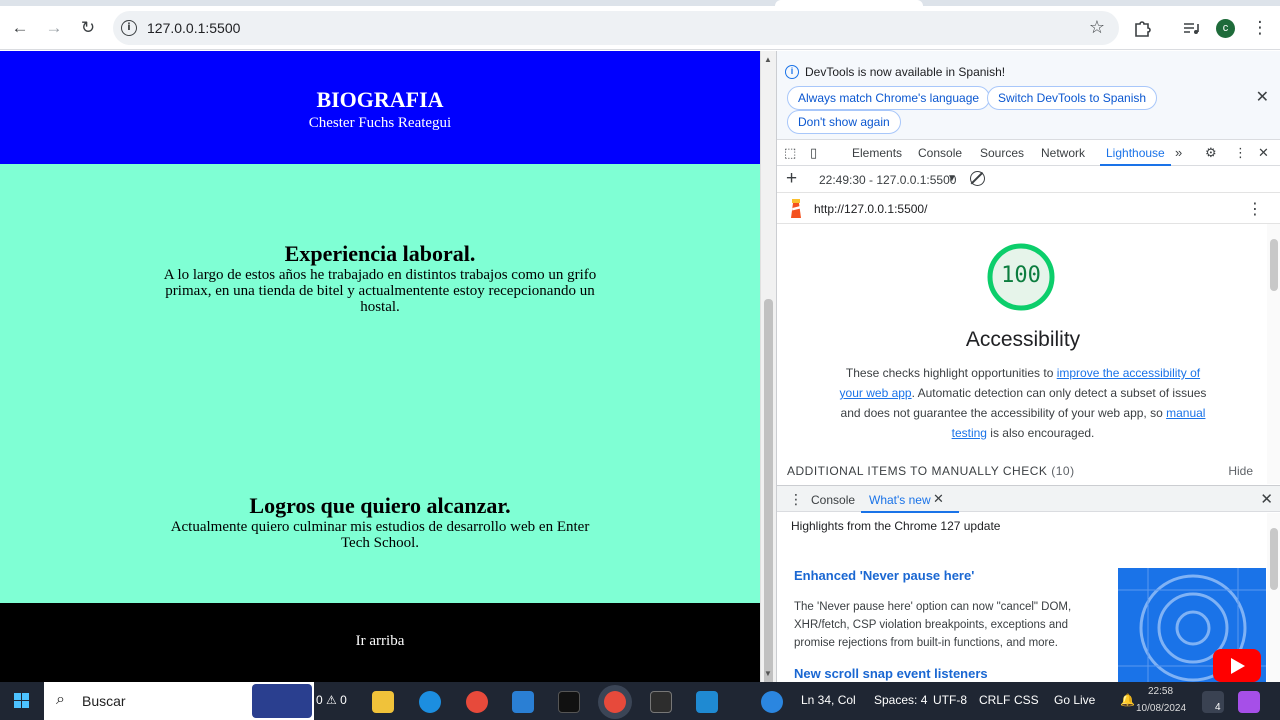 The image size is (1280, 720). What do you see at coordinates (1097, 27) in the screenshot?
I see `bookmark-star-icon: ☆` at bounding box center [1097, 27].